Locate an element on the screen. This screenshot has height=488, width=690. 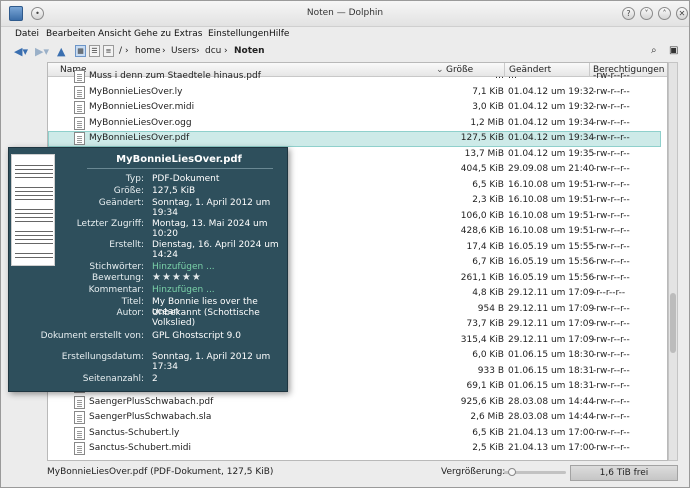
file-date: 01.04.12 um 19:34 is located at coordinates (551, 122).